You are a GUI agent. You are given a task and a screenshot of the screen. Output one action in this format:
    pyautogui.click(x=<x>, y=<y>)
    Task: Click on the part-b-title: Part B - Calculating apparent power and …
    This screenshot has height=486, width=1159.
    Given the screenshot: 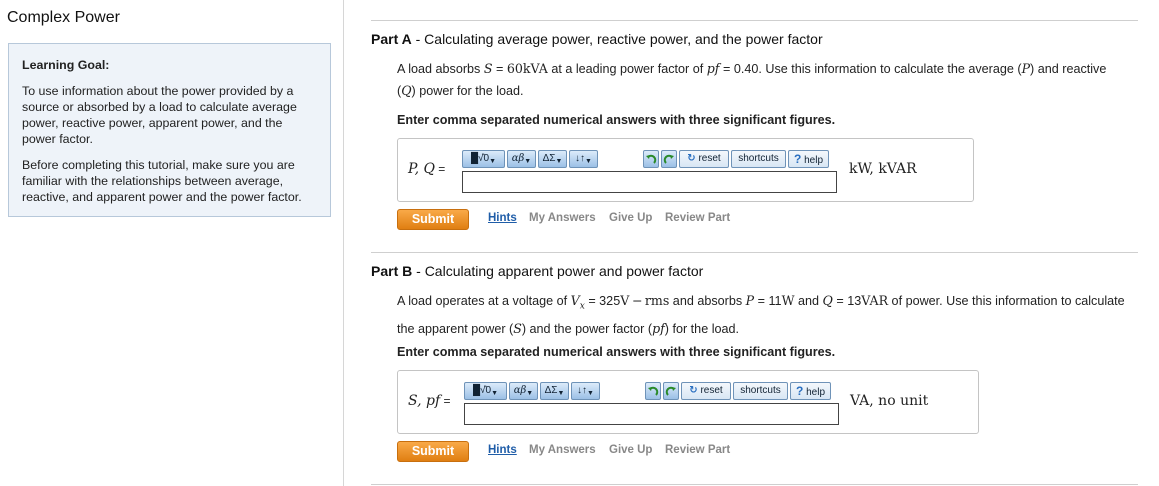 What is the action you would take?
    pyautogui.click(x=537, y=271)
    